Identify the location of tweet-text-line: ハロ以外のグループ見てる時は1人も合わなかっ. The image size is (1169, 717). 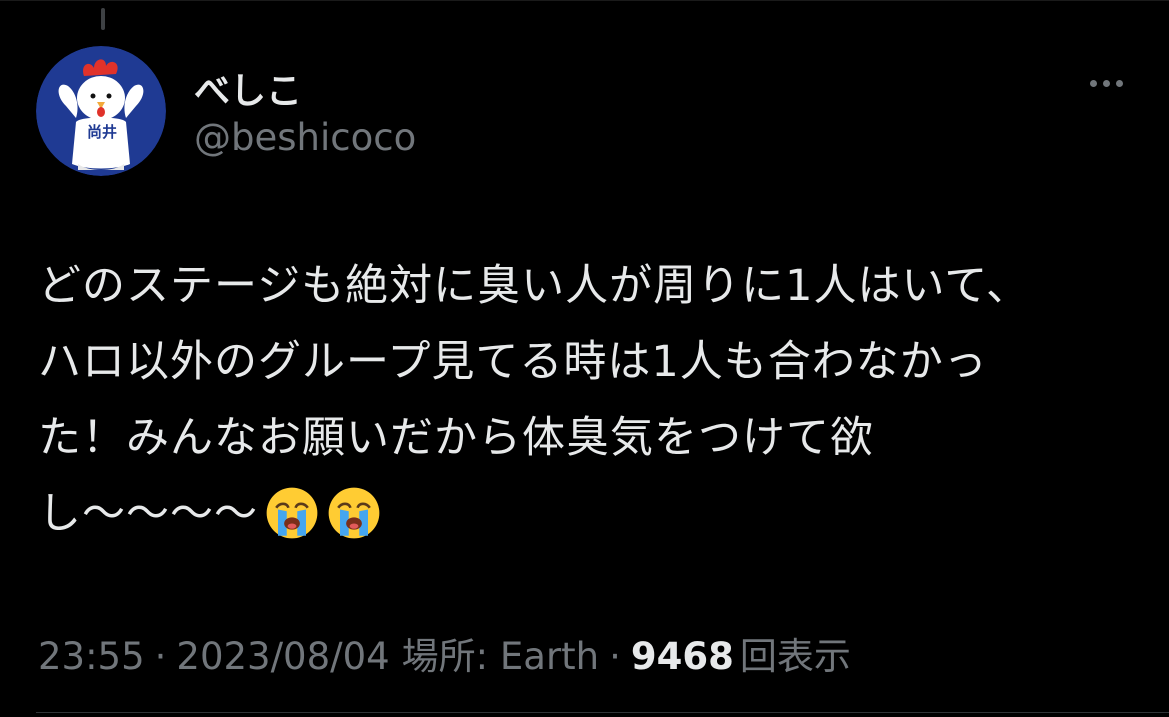
(513, 362).